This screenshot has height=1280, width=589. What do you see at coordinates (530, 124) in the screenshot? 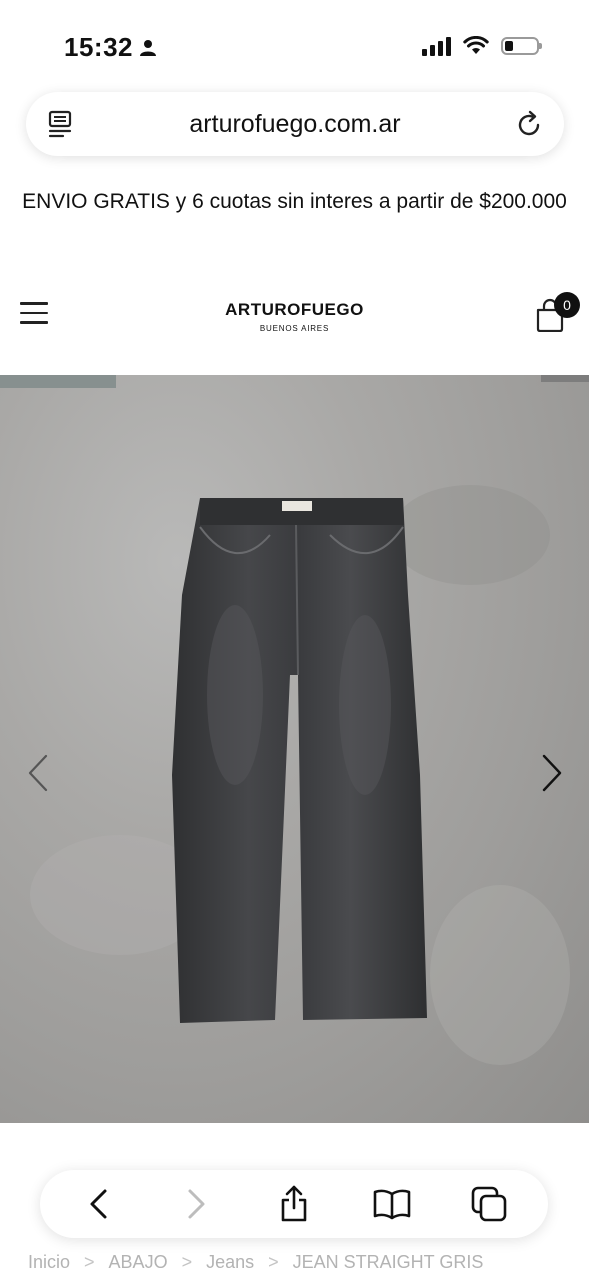
I see `reload-icon` at bounding box center [530, 124].